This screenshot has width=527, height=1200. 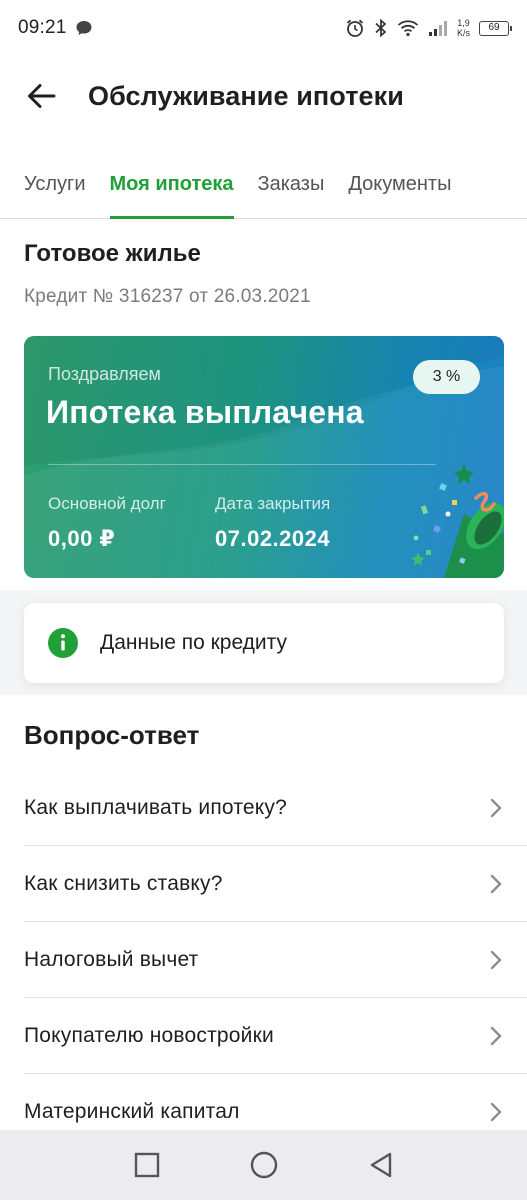 I want to click on recent-apps-button, so click(x=147, y=1165).